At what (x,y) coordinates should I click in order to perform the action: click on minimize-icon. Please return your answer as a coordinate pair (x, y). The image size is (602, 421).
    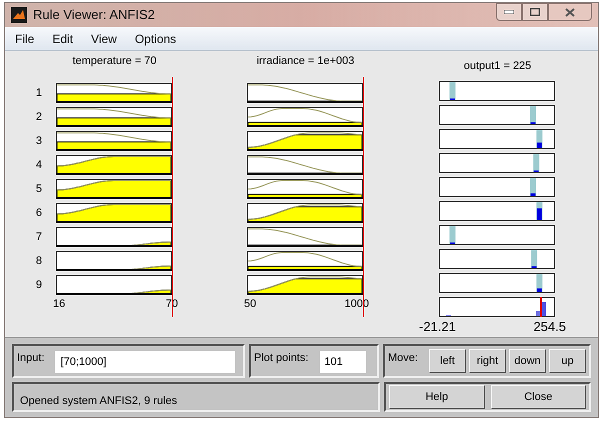
    Looking at the image, I should click on (509, 12).